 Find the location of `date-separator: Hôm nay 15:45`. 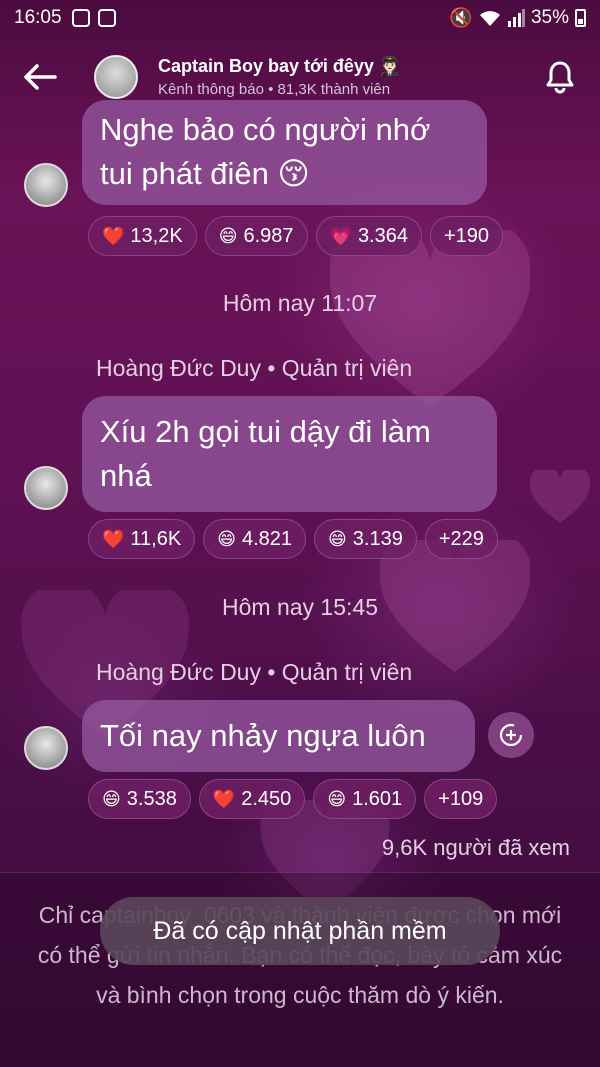

date-separator: Hôm nay 15:45 is located at coordinates (300, 607).